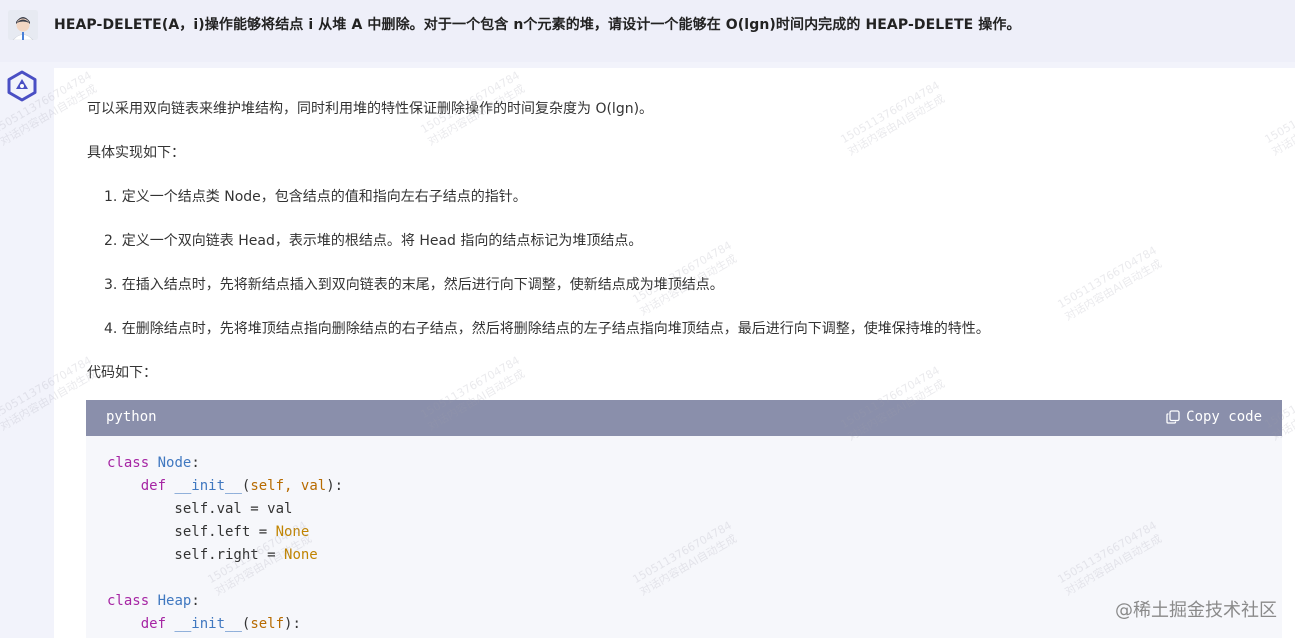  Describe the element at coordinates (1196, 610) in the screenshot. I see `site-watermark: @稀土掘金技术社区` at that location.